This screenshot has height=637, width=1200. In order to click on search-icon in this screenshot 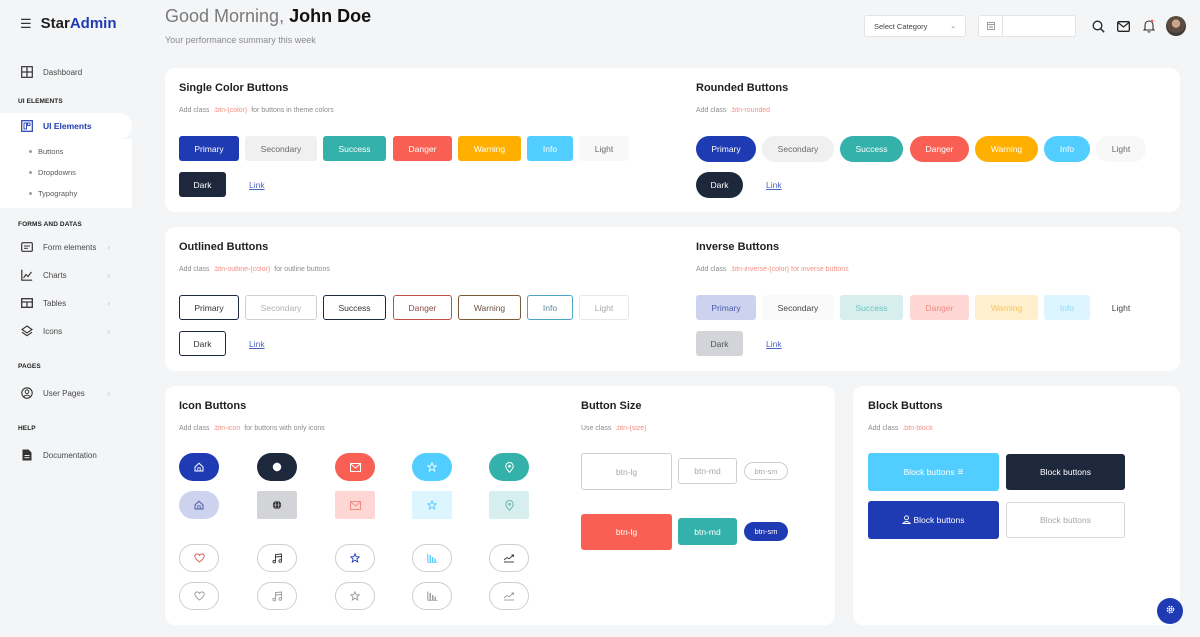, I will do `click(1098, 26)`.